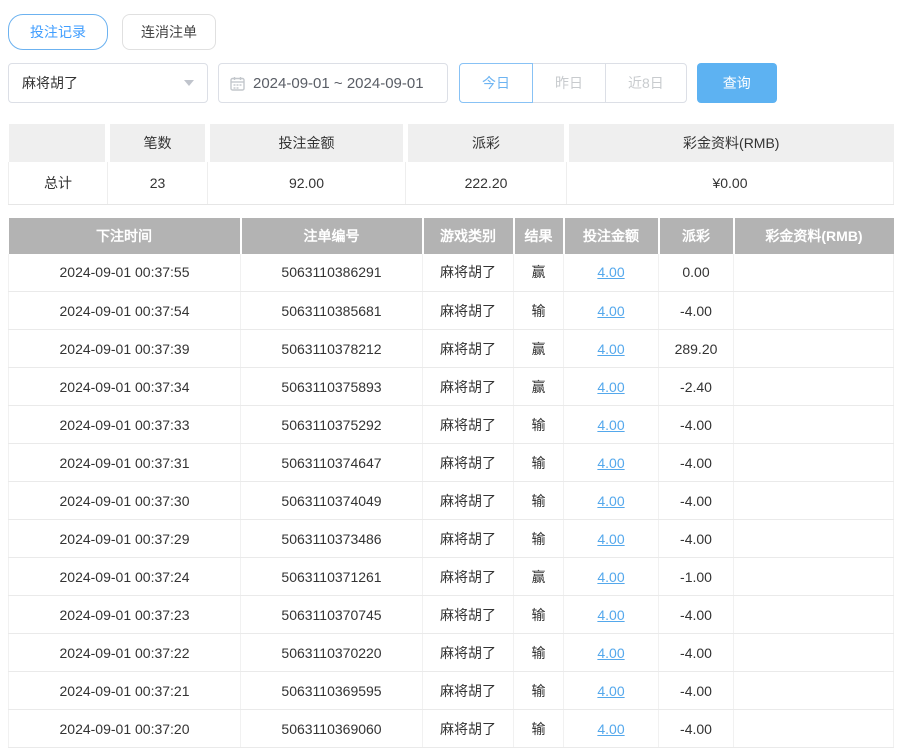 Image resolution: width=902 pixels, height=752 pixels. I want to click on bet-time-cell: 2024-09-01 00:37:33, so click(124, 424).